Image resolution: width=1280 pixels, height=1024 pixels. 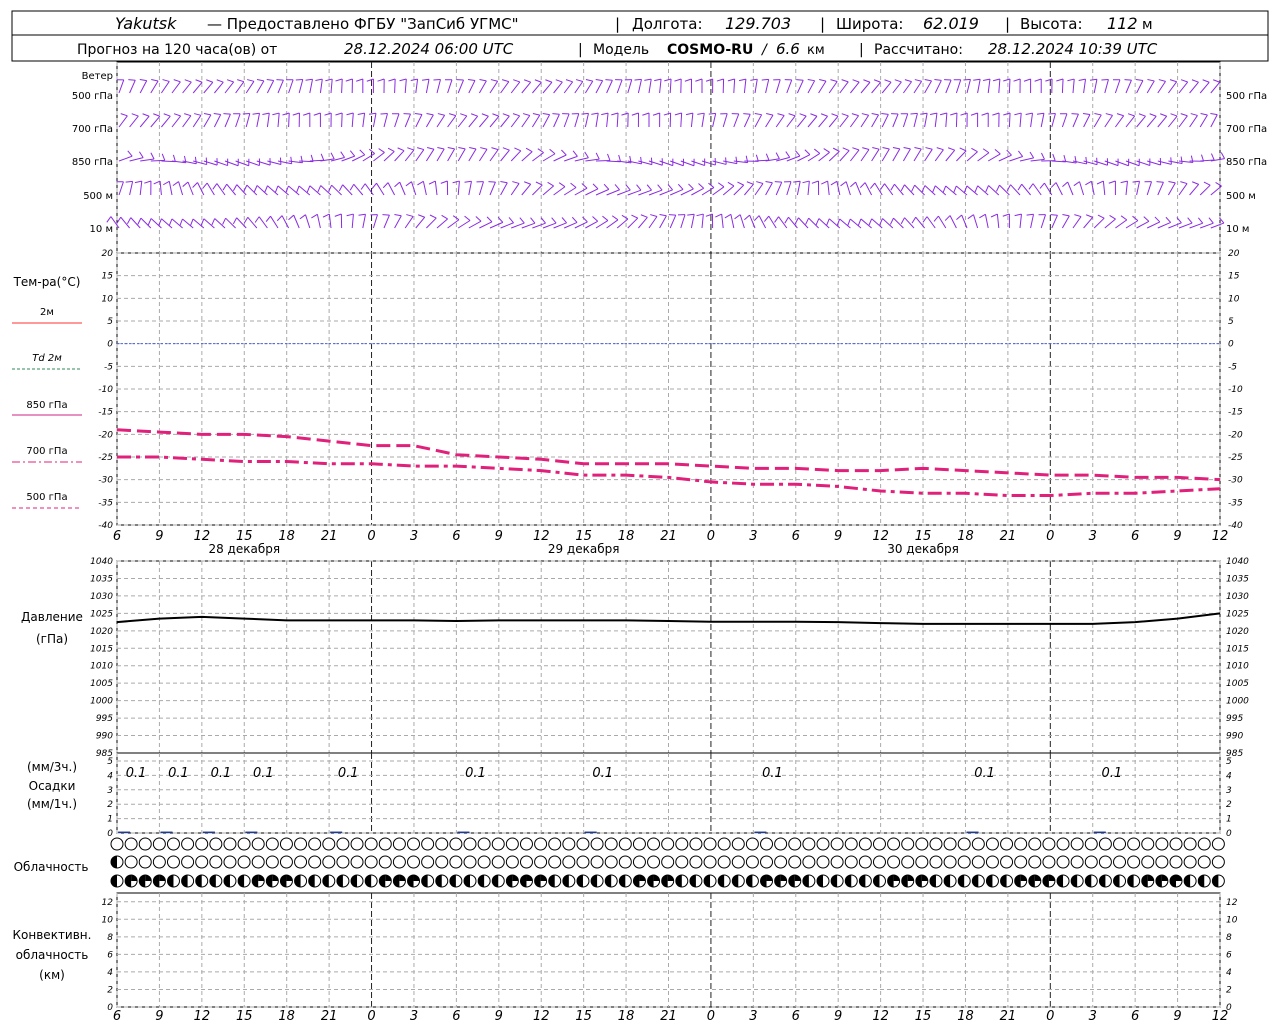 What do you see at coordinates (668, 1016) in the screenshot?
I see `hour-tick-label-bottom: 21` at bounding box center [668, 1016].